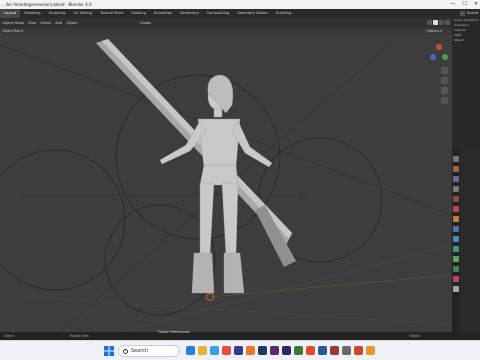  Describe the element at coordinates (214, 350) in the screenshot. I see `edge-browser-icon` at that location.